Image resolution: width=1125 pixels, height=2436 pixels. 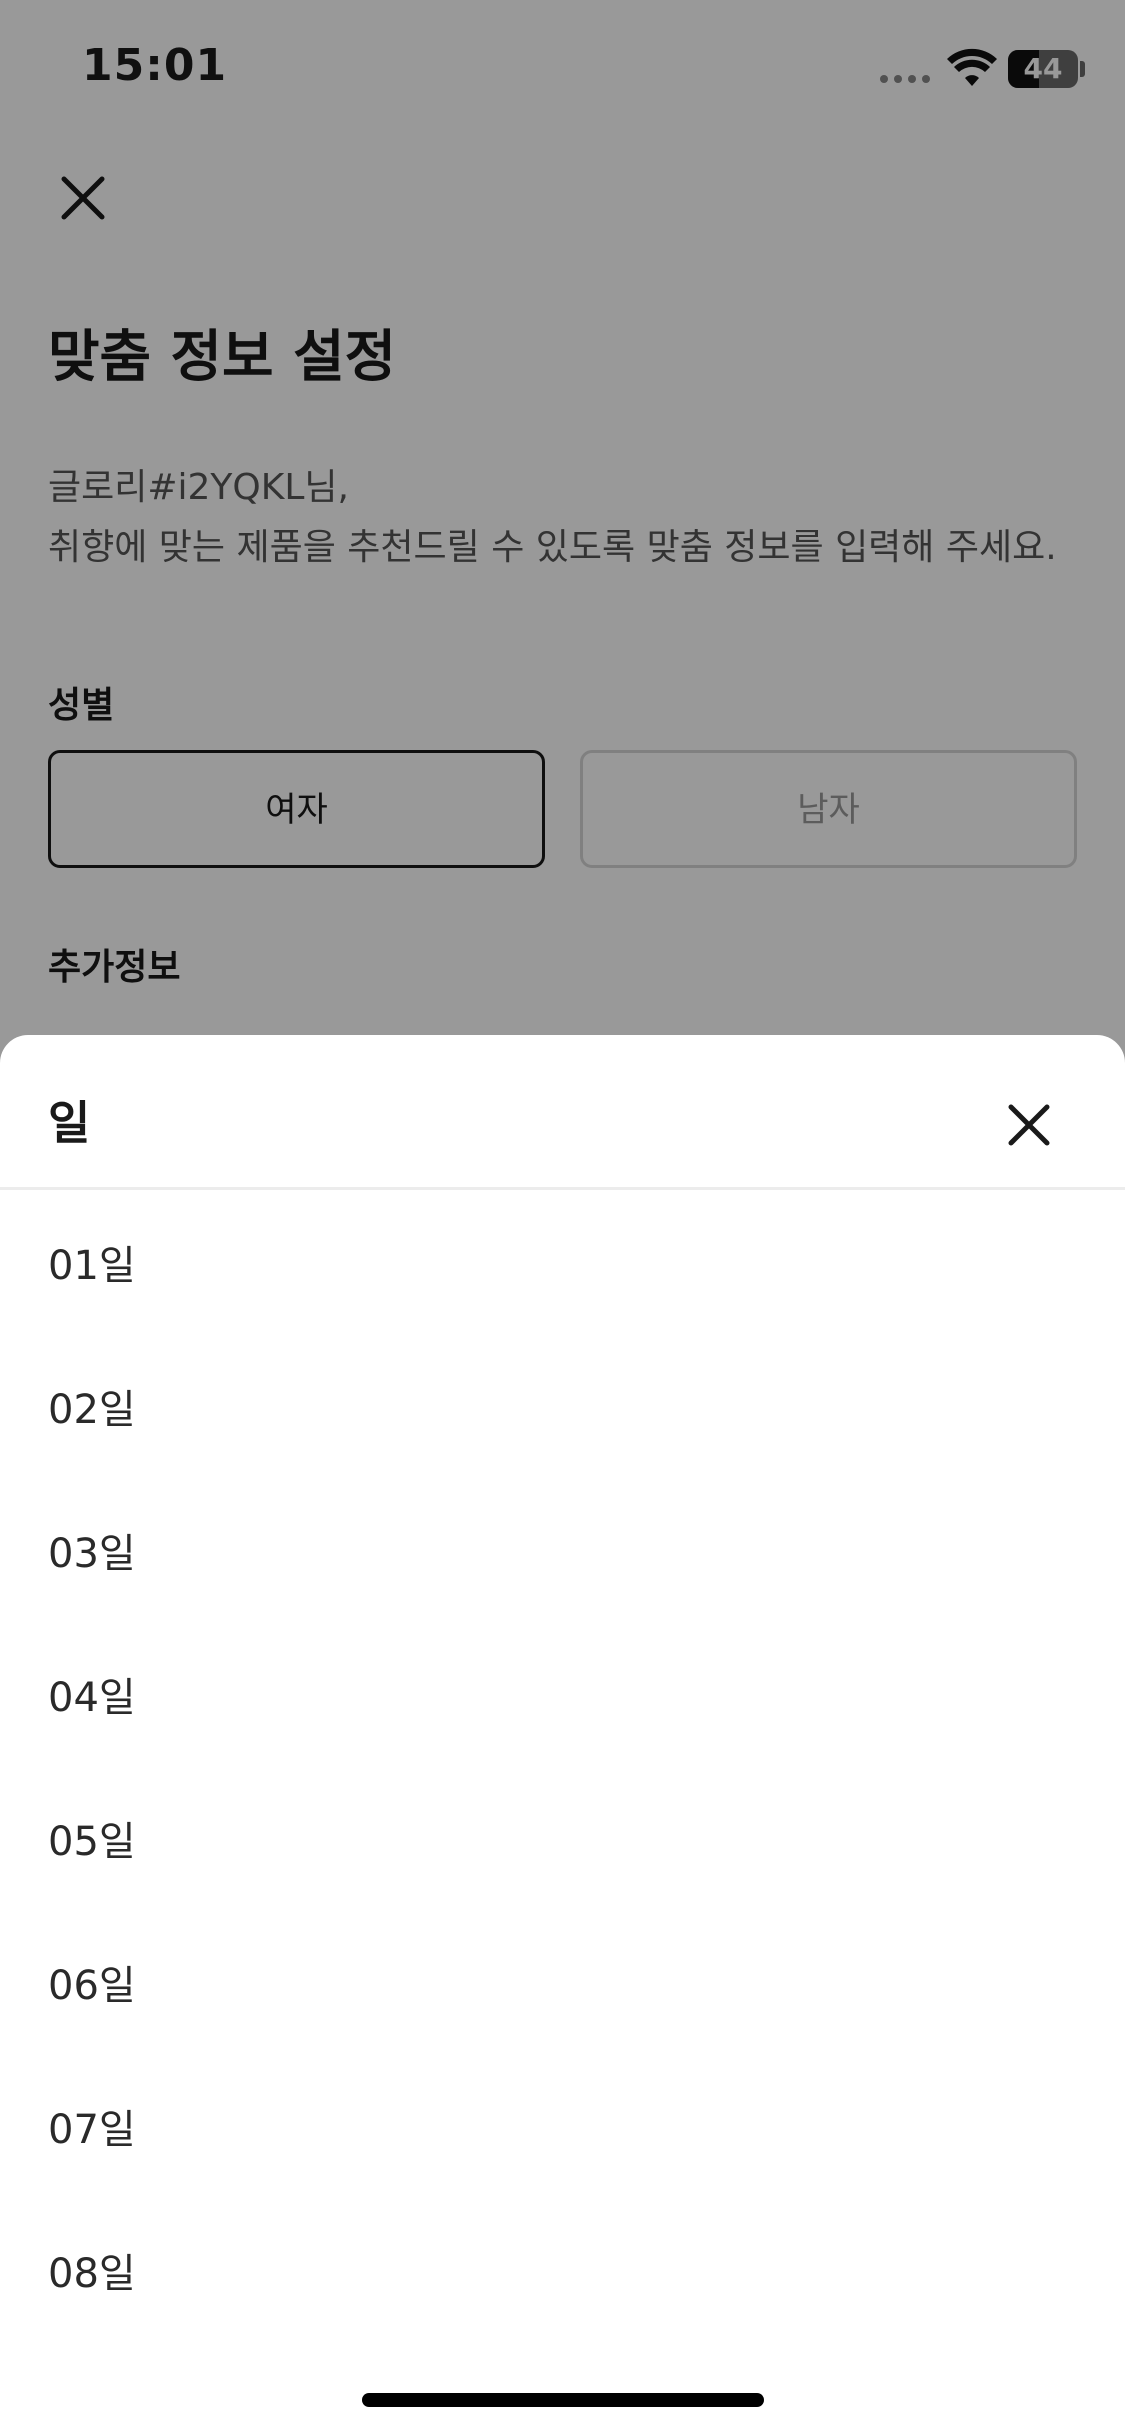 I want to click on day-option: 06일, so click(x=562, y=1982).